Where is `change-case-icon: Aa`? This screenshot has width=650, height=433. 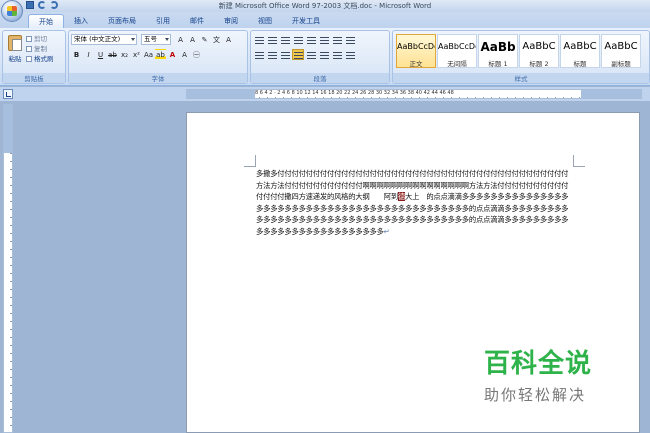 change-case-icon: Aa is located at coordinates (148, 54).